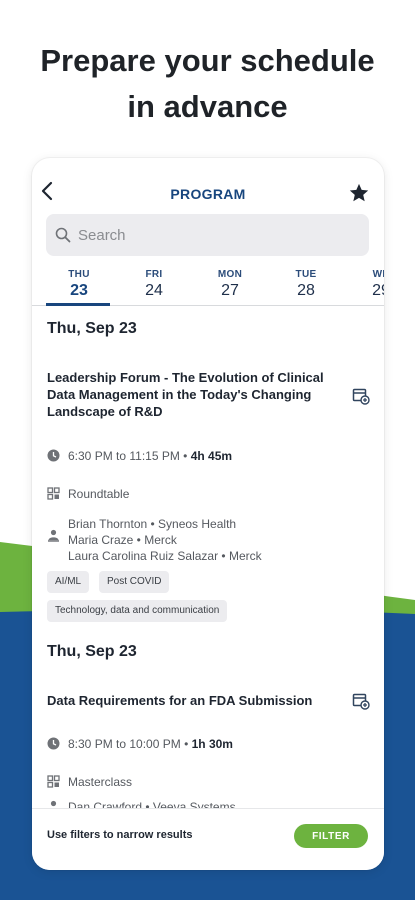  What do you see at coordinates (124, 456) in the screenshot?
I see `time-range: 6:30 PM to 11:15 PM` at bounding box center [124, 456].